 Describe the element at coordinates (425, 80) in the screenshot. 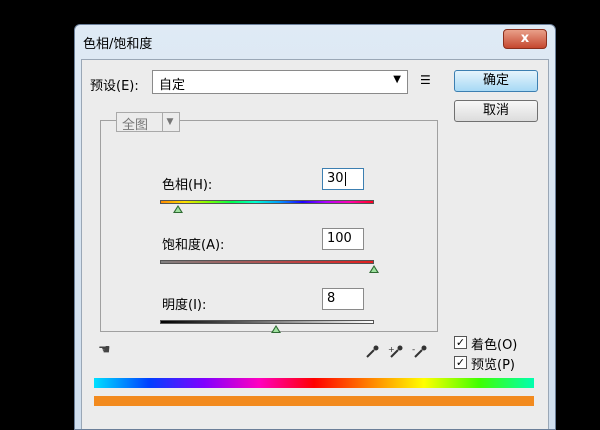

I see `menu-icon: ☰` at that location.